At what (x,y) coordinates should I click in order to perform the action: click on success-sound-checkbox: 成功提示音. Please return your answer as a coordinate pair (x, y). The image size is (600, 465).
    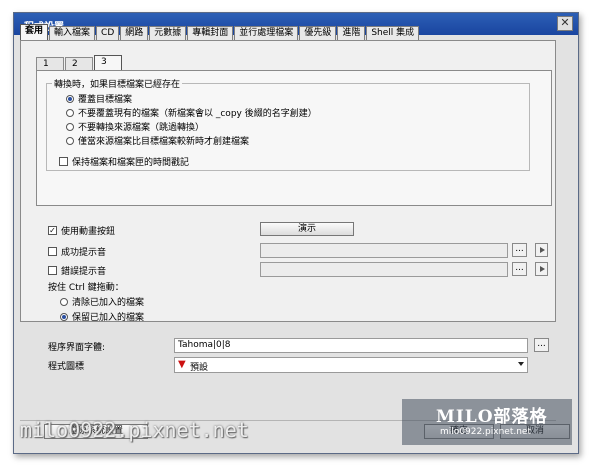
    Looking at the image, I should click on (77, 251).